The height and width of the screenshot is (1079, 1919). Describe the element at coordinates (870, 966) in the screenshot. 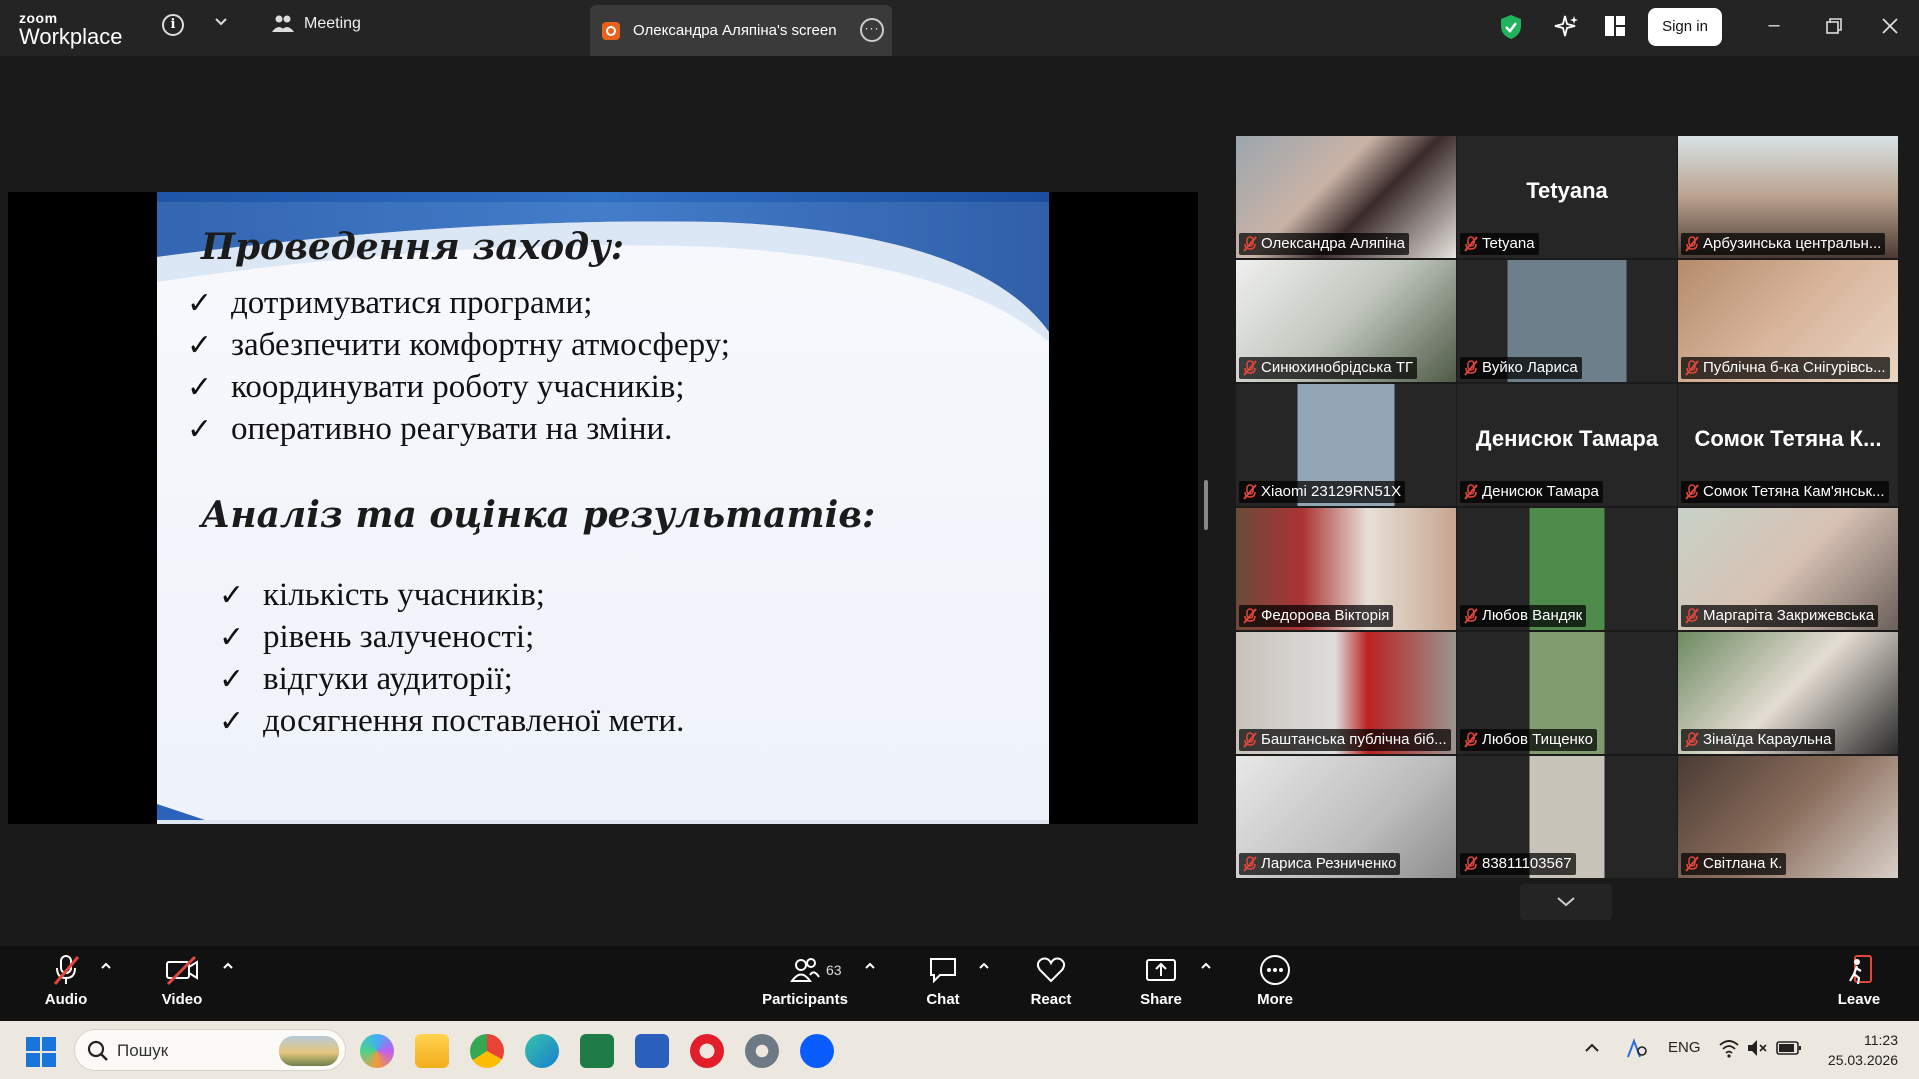

I see `participants-options-chevron-icon` at that location.